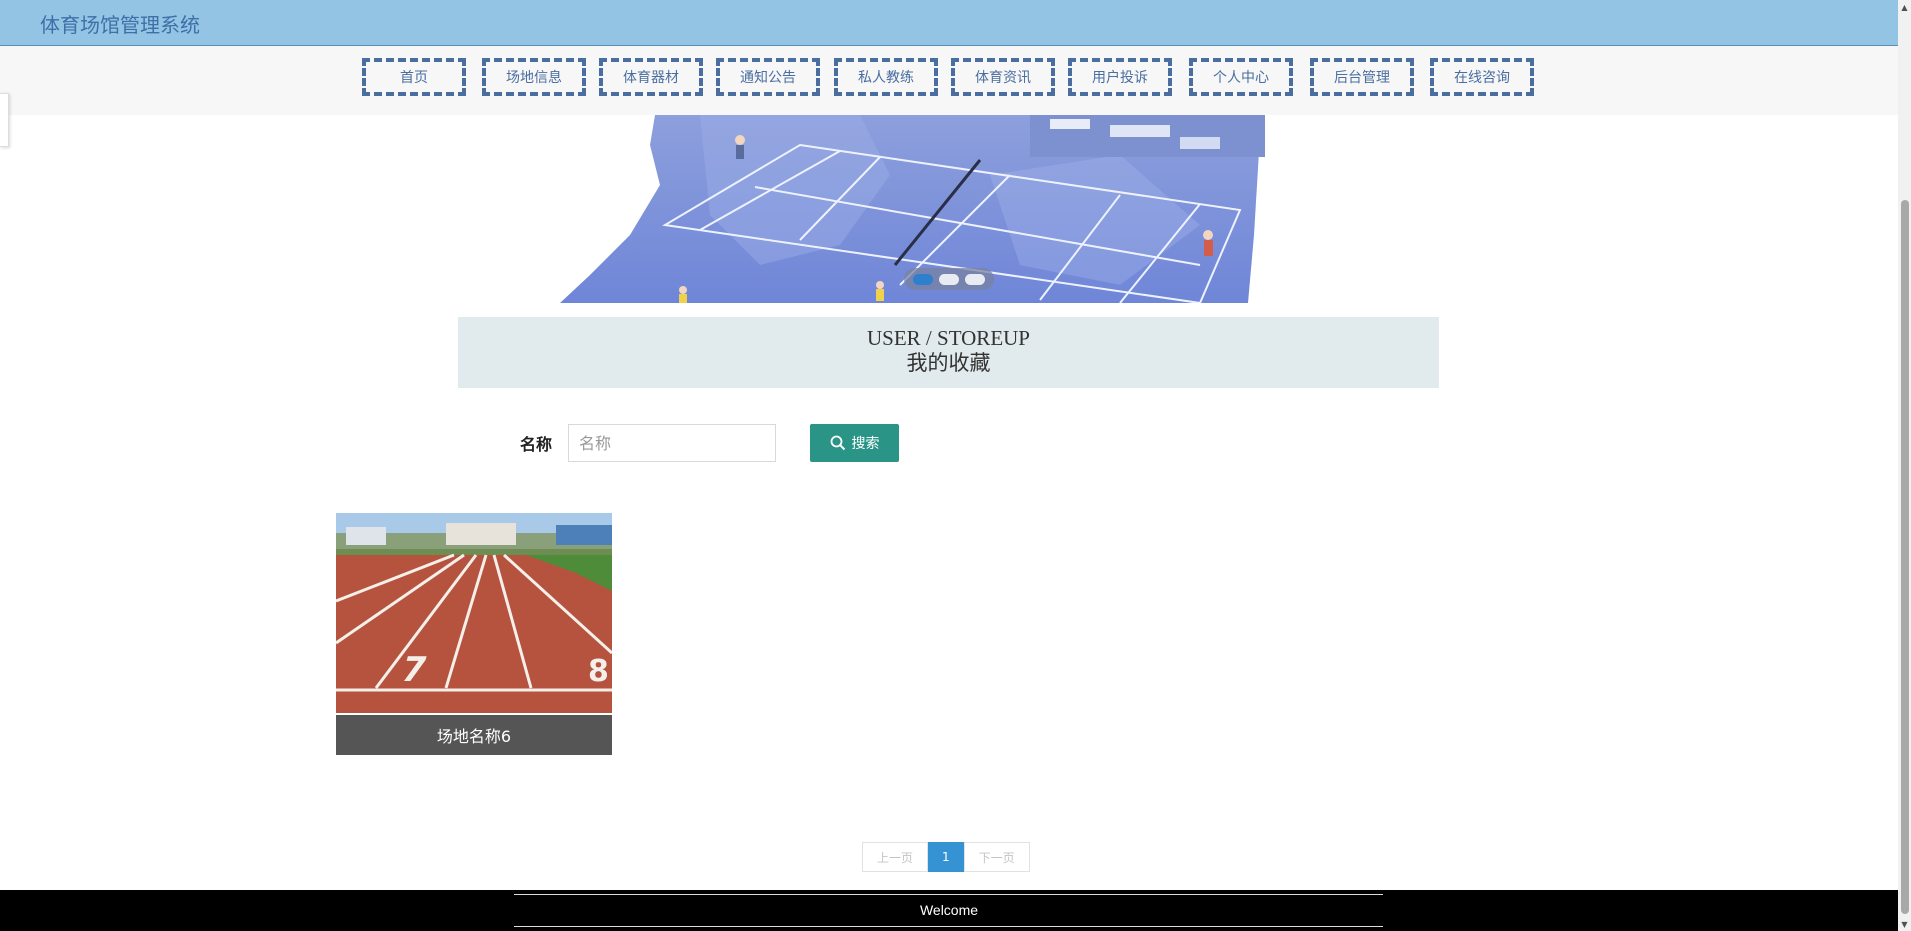 This screenshot has width=1911, height=931. Describe the element at coordinates (1482, 77) in the screenshot. I see `nav-item-consult: 在线咨询` at that location.